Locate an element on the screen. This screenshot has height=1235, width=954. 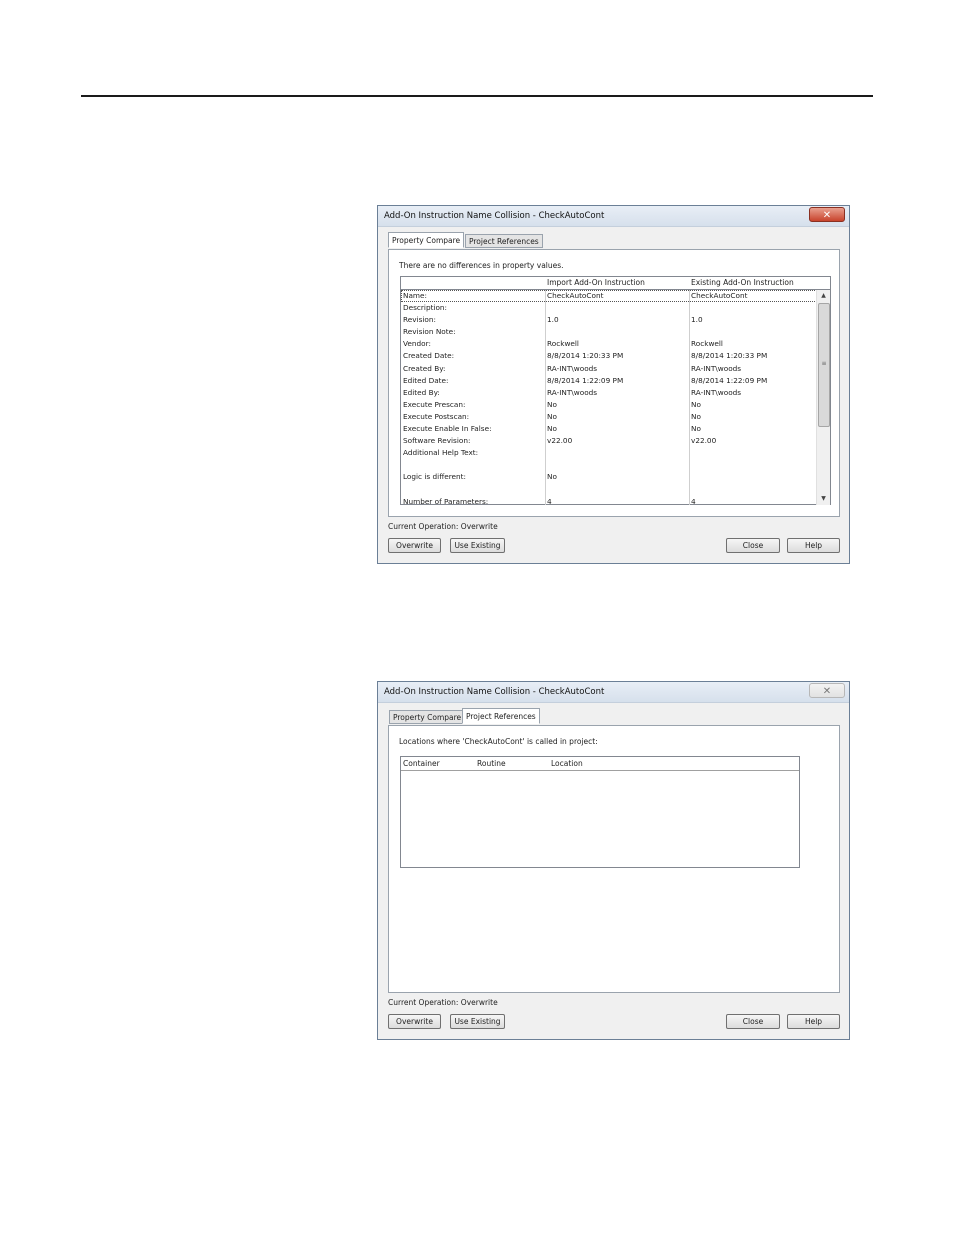
table-row: Created By: RA-INT\woods RA-INT\woods is located at coordinates (609, 369).